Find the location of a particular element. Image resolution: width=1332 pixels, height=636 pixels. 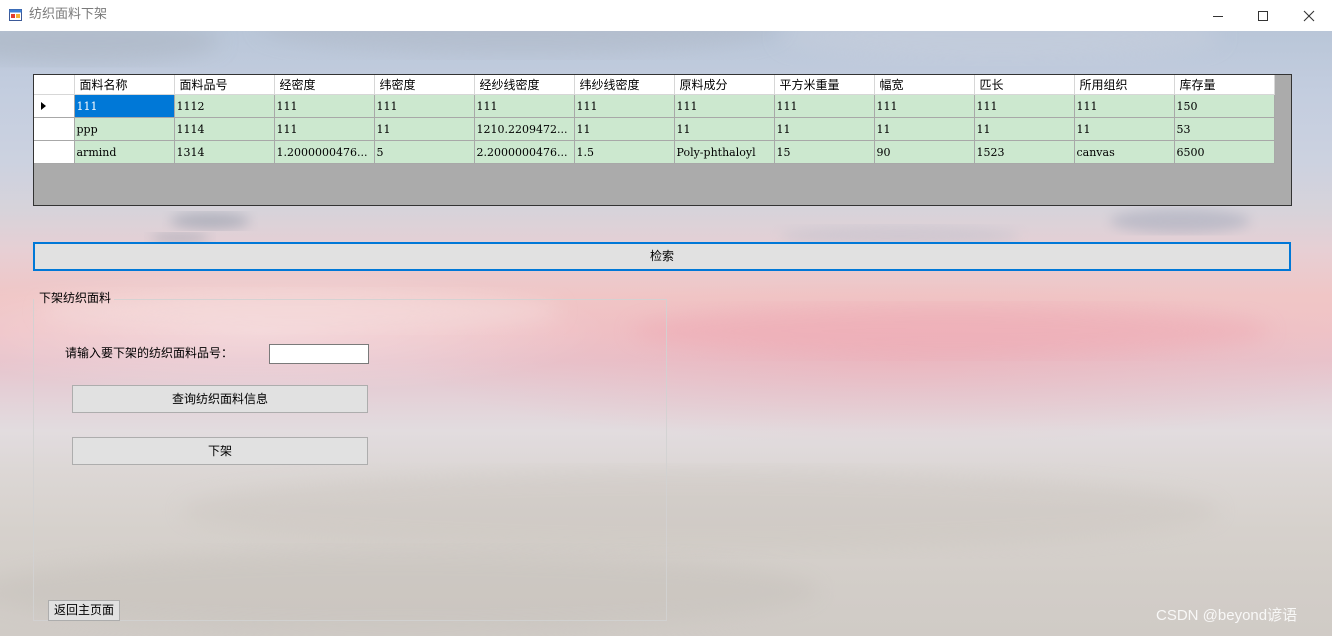

window-title: 纺织面料下架 is located at coordinates (68, 14).